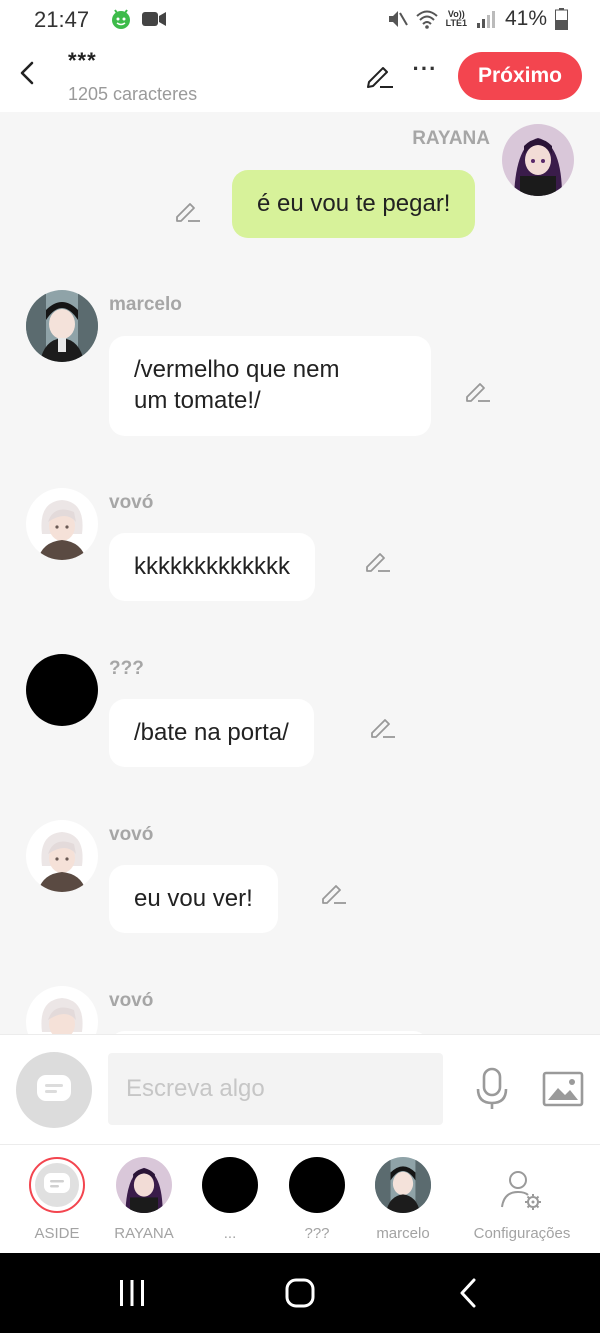  Describe the element at coordinates (132, 1293) in the screenshot. I see `recent-apps-icon` at that location.